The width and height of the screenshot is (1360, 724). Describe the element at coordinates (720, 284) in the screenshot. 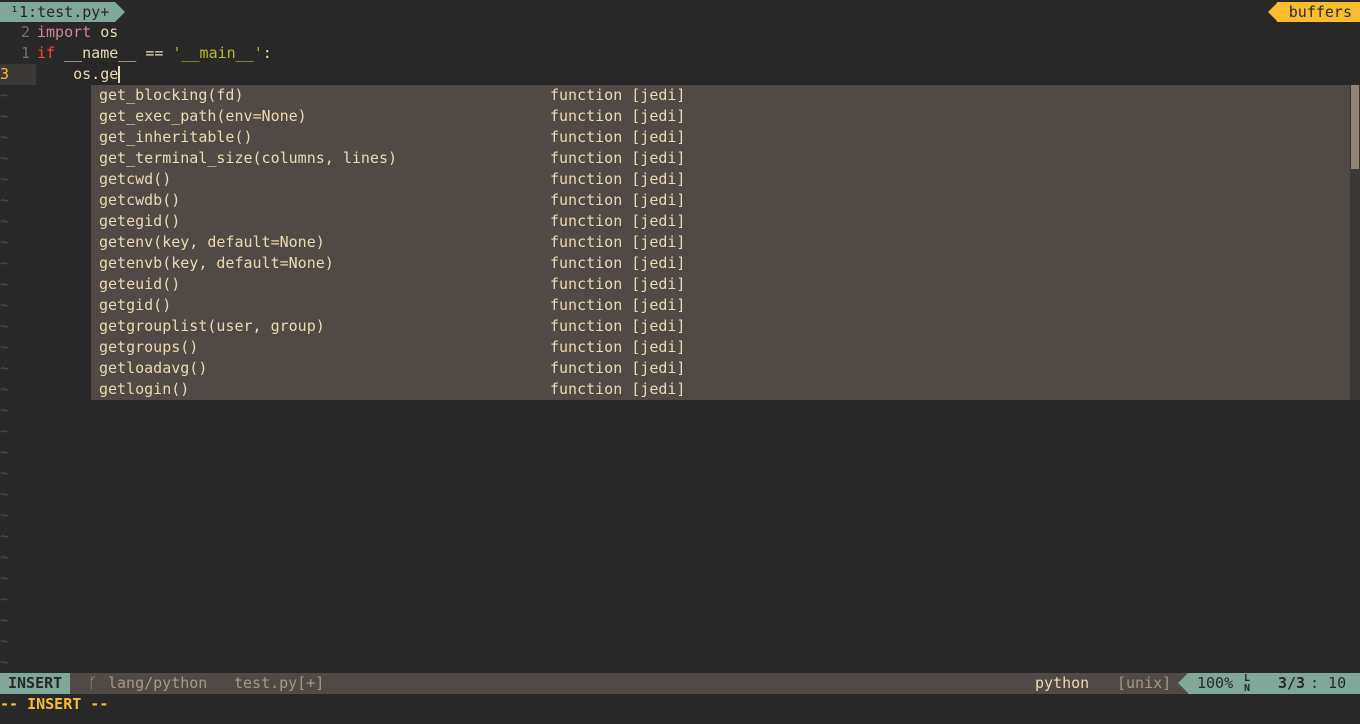

I see `completion-item: geteuid() function [jedi]` at that location.